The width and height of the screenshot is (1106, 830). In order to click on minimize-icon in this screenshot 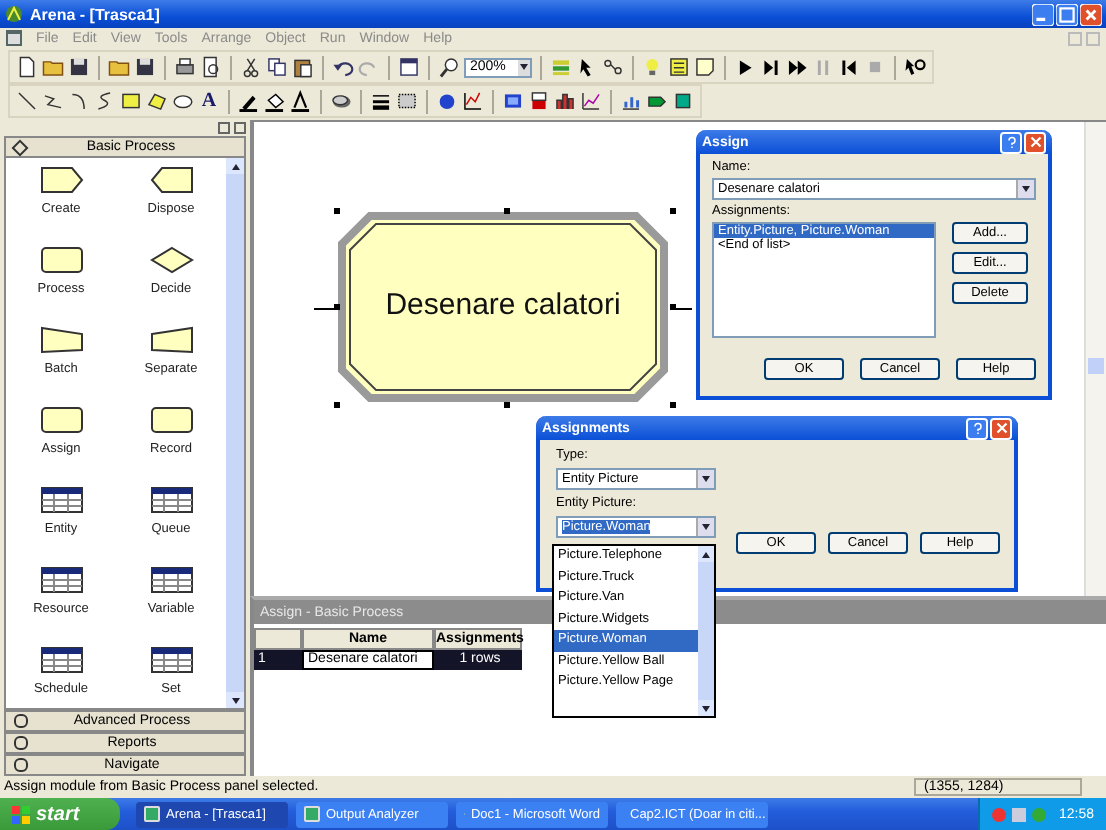, I will do `click(1043, 14)`.